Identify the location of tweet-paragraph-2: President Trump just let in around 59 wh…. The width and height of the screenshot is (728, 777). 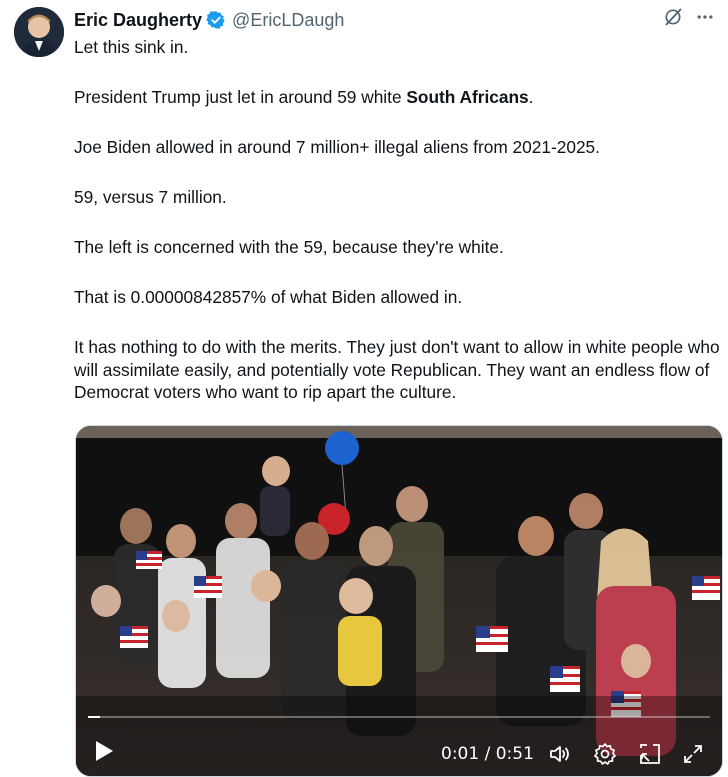
(397, 97).